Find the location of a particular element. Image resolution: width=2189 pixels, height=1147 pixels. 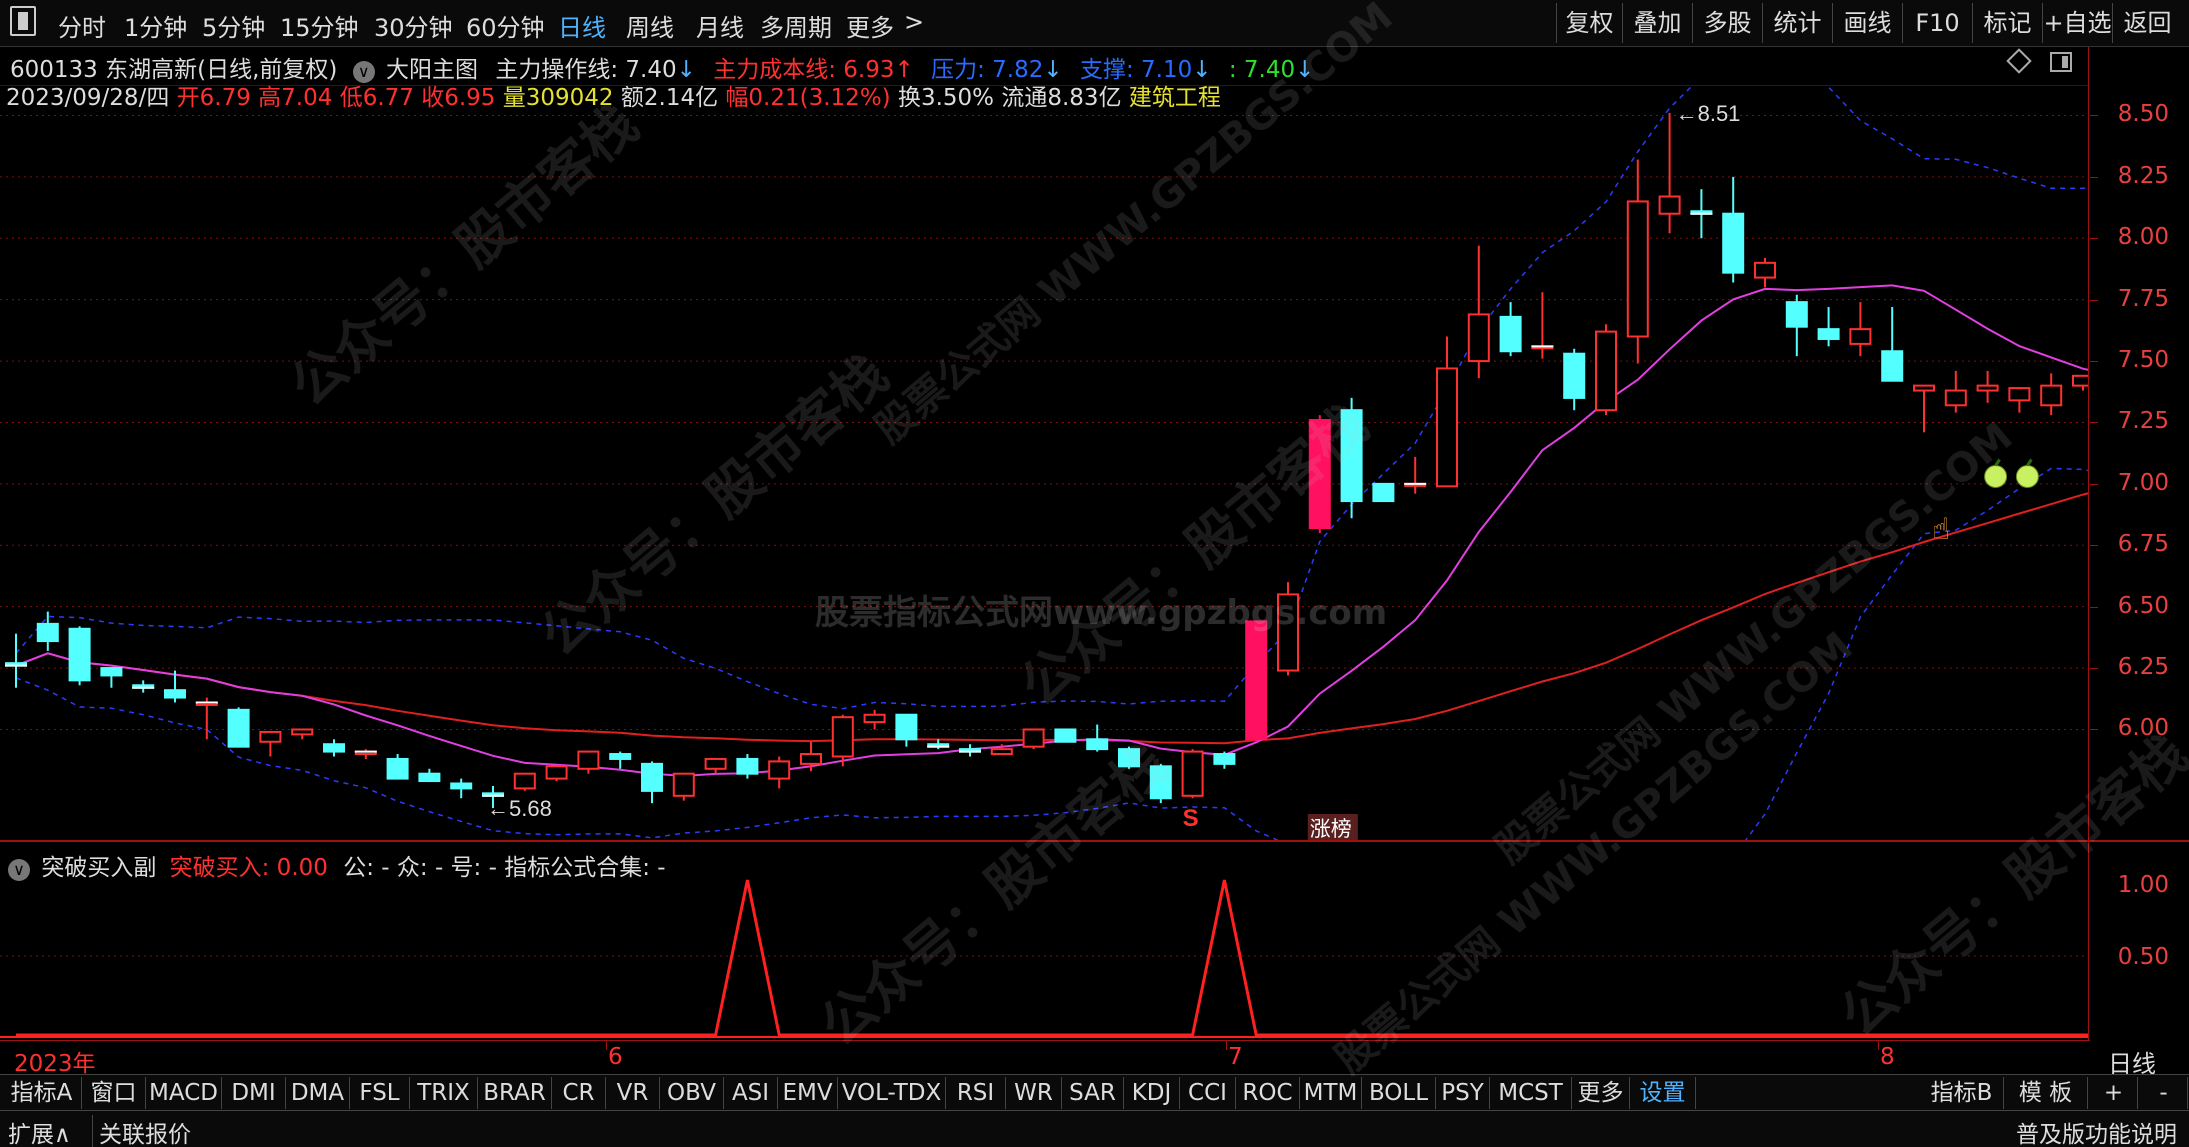

indicator-tab-25: 设置 is located at coordinates (1663, 1093).